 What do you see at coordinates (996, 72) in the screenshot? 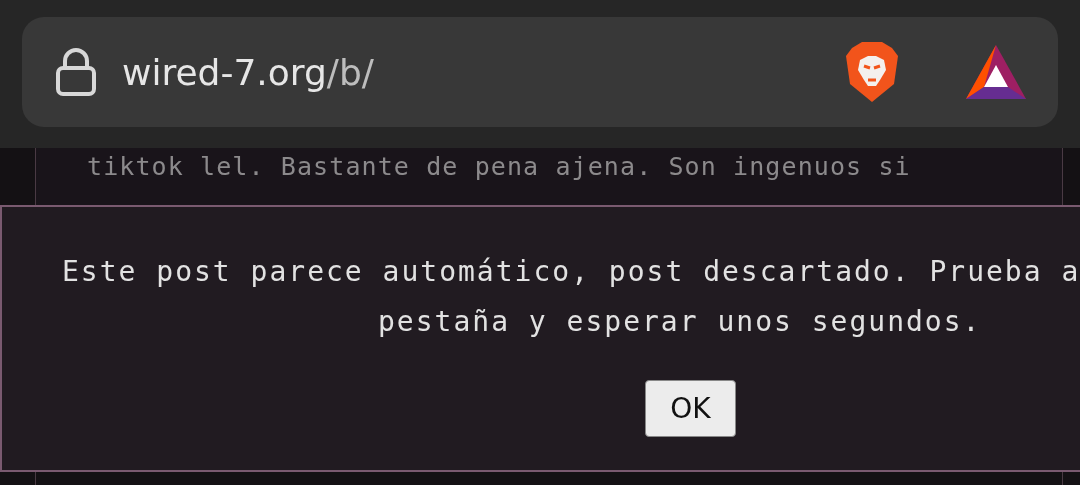
I see `triangle-icon` at bounding box center [996, 72].